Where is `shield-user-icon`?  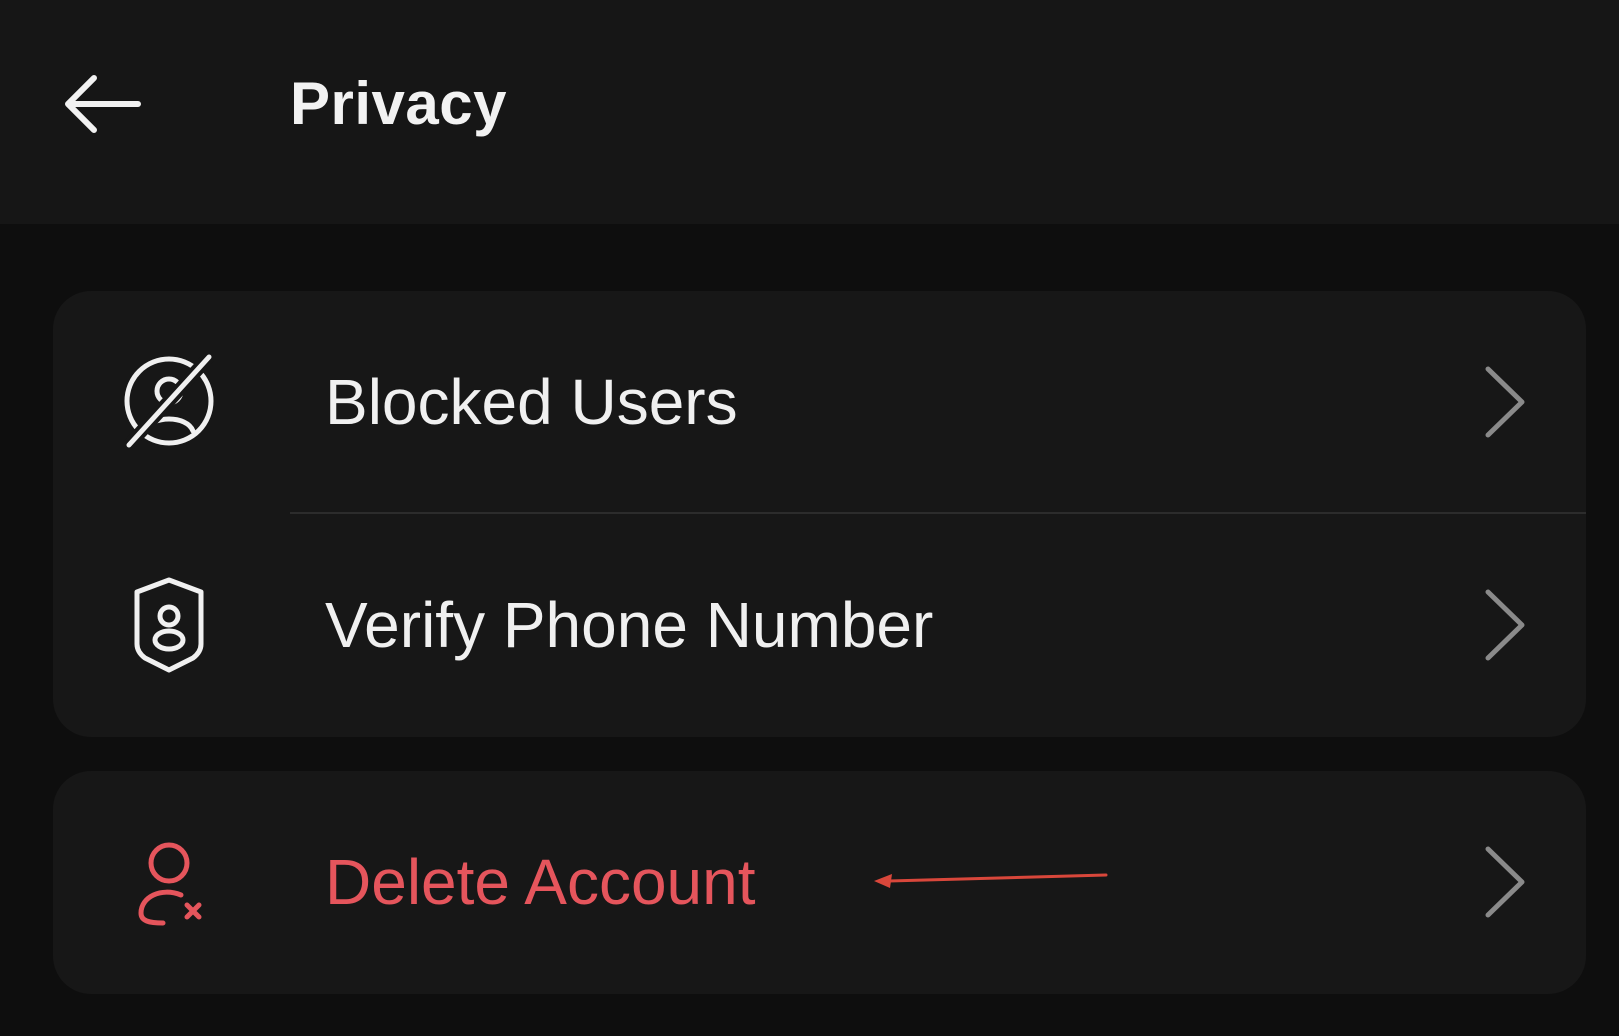 shield-user-icon is located at coordinates (169, 624).